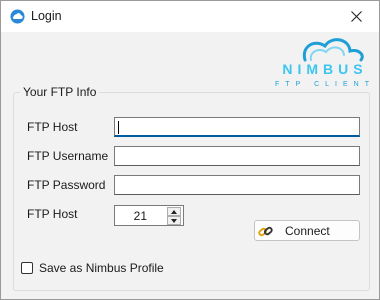 This screenshot has width=380, height=300. What do you see at coordinates (101, 268) in the screenshot?
I see `save-profile-label: Save as Nimbus Profile` at bounding box center [101, 268].